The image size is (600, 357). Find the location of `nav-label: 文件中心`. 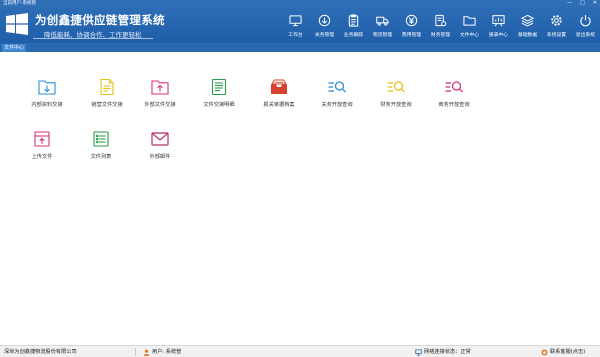

nav-label: 文件中心 is located at coordinates (469, 35).